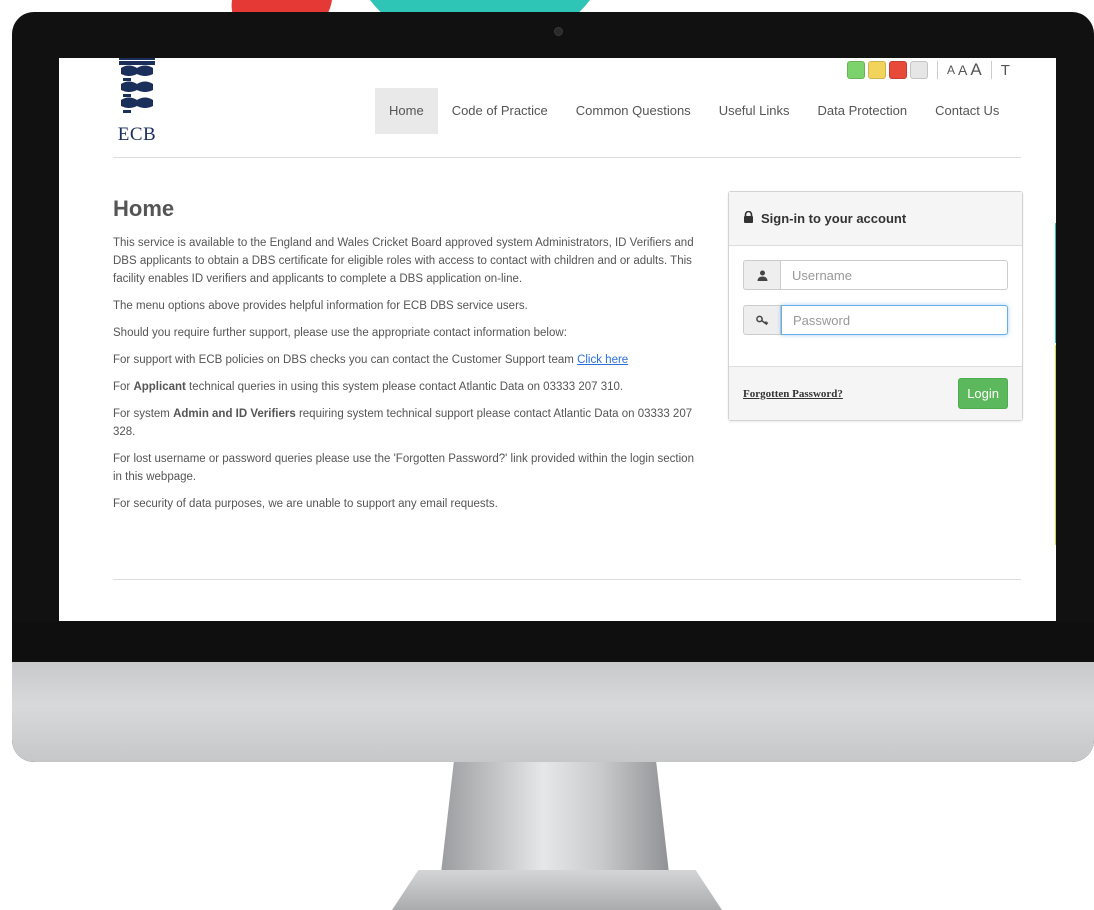 This screenshot has height=910, width=1094. I want to click on text-size-medium: A, so click(962, 70).